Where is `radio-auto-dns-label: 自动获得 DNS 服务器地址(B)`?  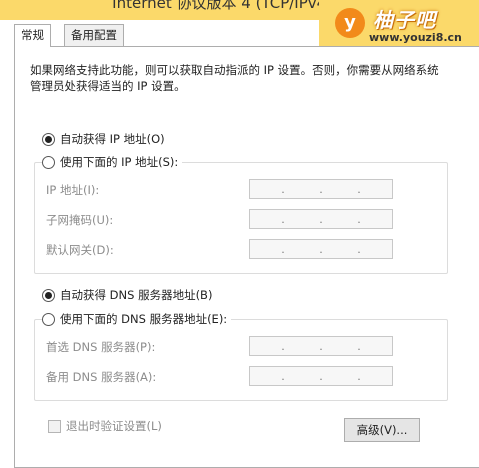 radio-auto-dns-label: 自动获得 DNS 服务器地址(B) is located at coordinates (136, 295).